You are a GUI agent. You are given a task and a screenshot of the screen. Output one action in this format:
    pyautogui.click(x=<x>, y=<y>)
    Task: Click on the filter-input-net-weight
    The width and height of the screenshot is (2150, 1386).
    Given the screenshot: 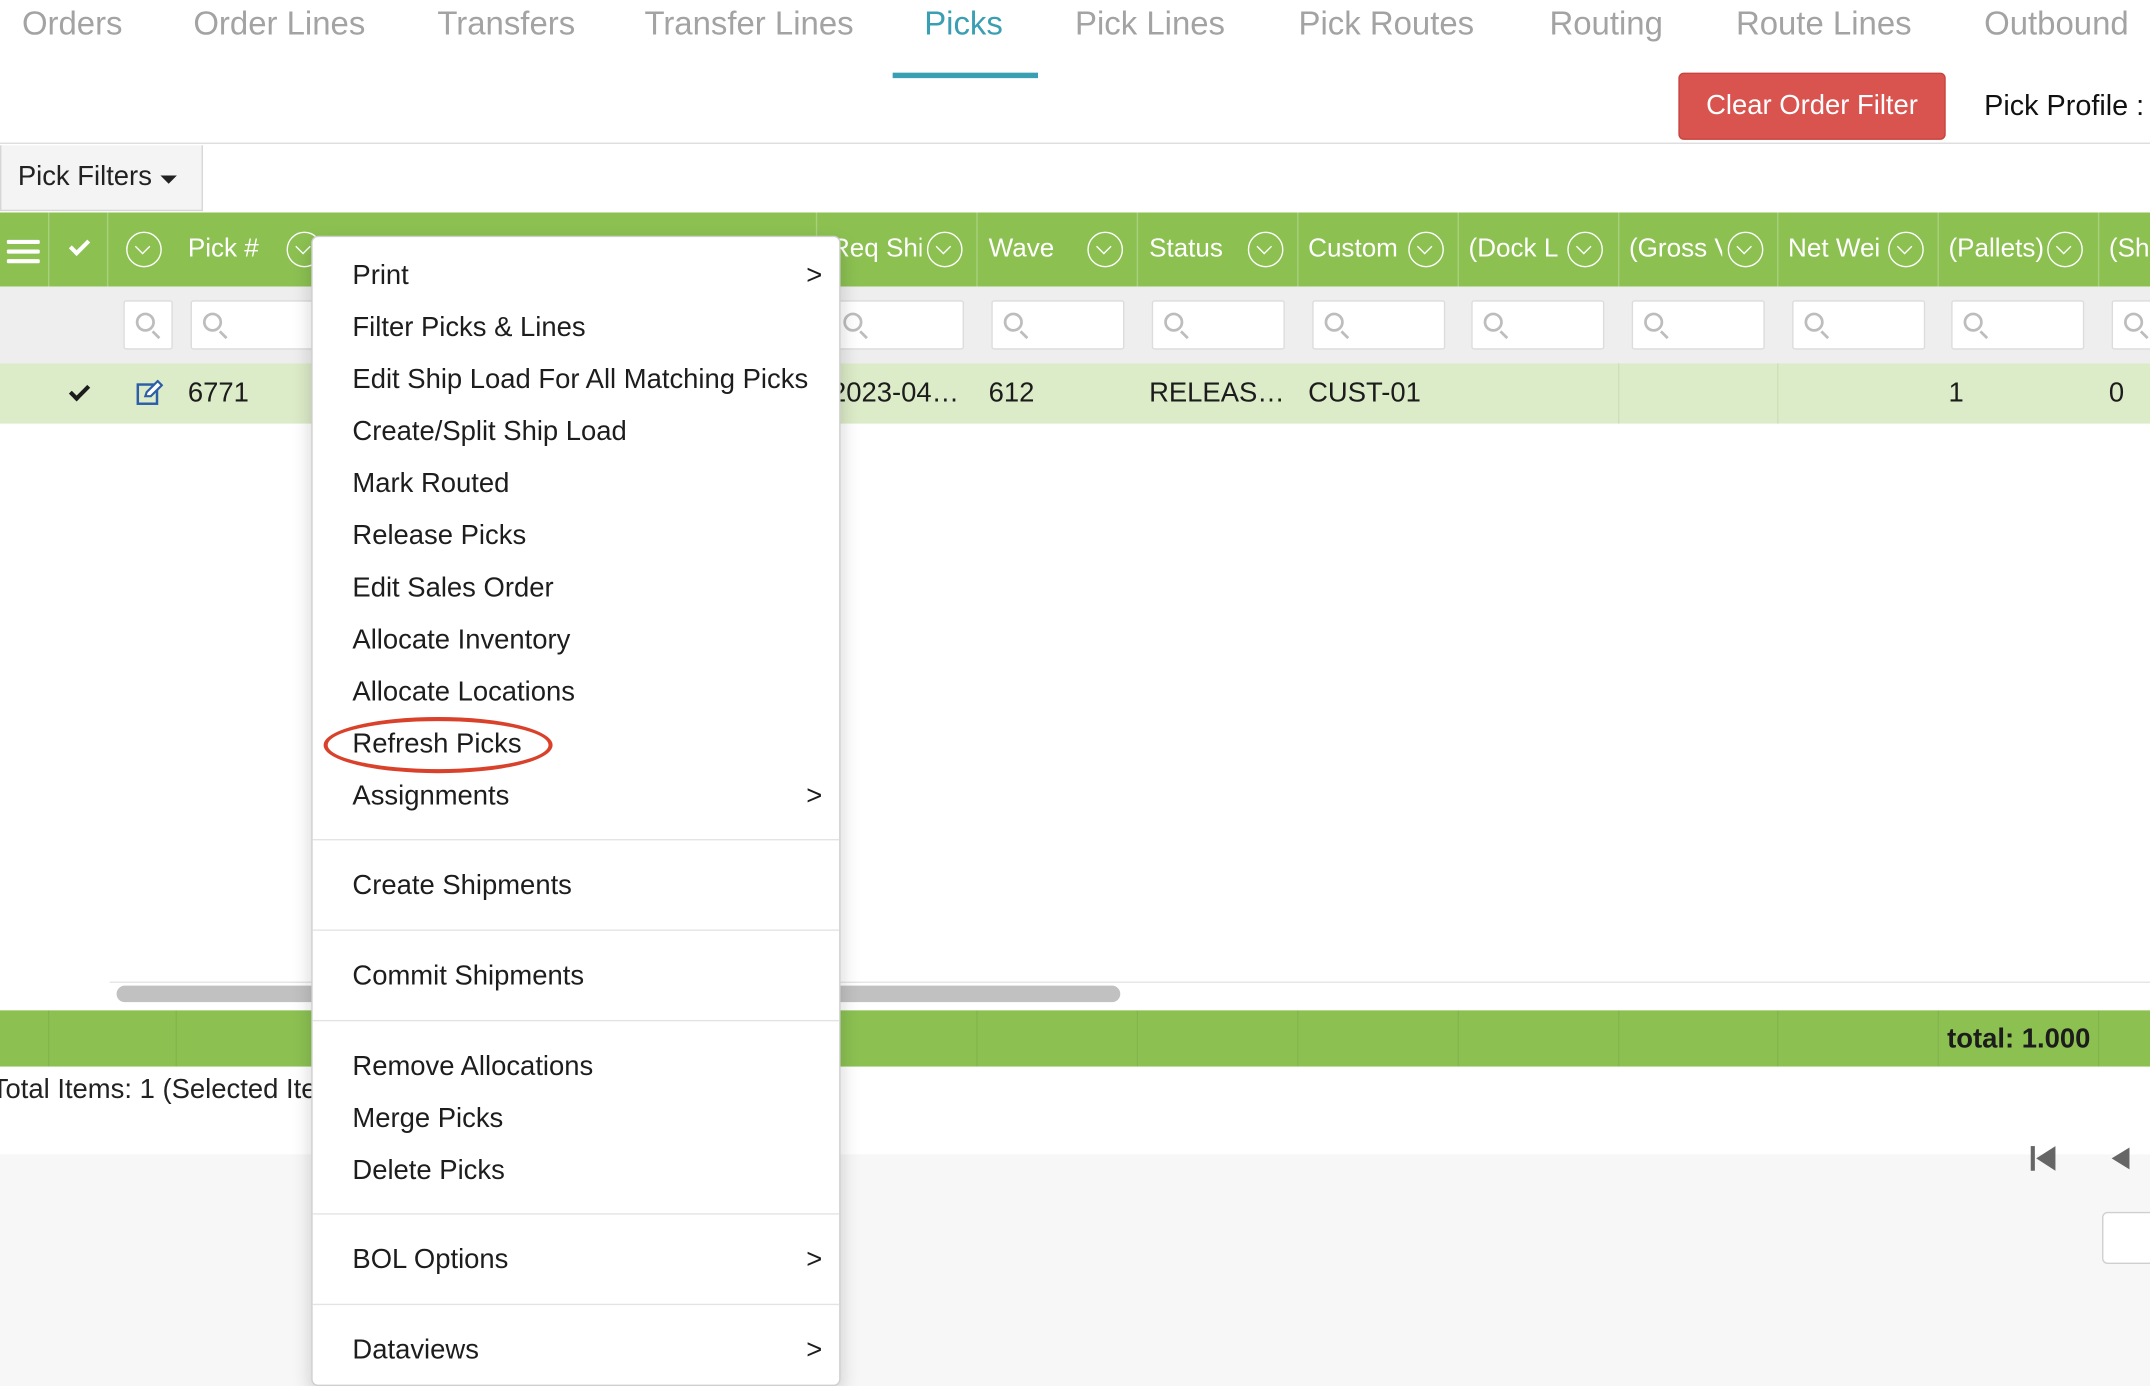 What is the action you would take?
    pyautogui.click(x=1859, y=325)
    